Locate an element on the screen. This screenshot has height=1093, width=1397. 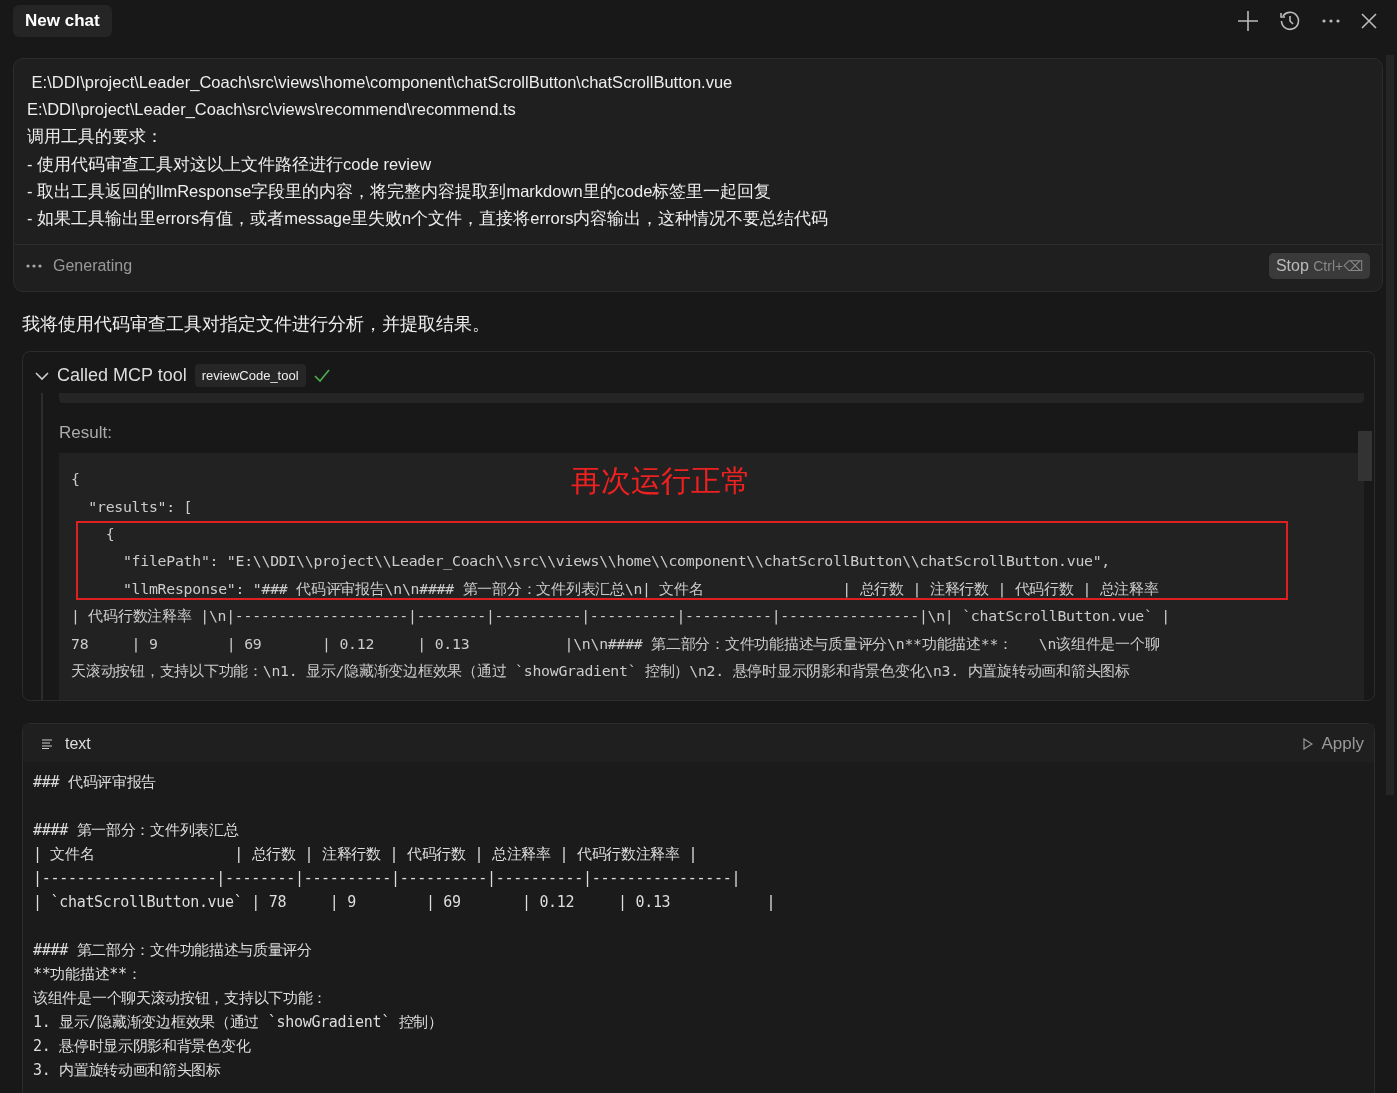
stop-button: Stop Ctrl+⌫ is located at coordinates (1319, 266).